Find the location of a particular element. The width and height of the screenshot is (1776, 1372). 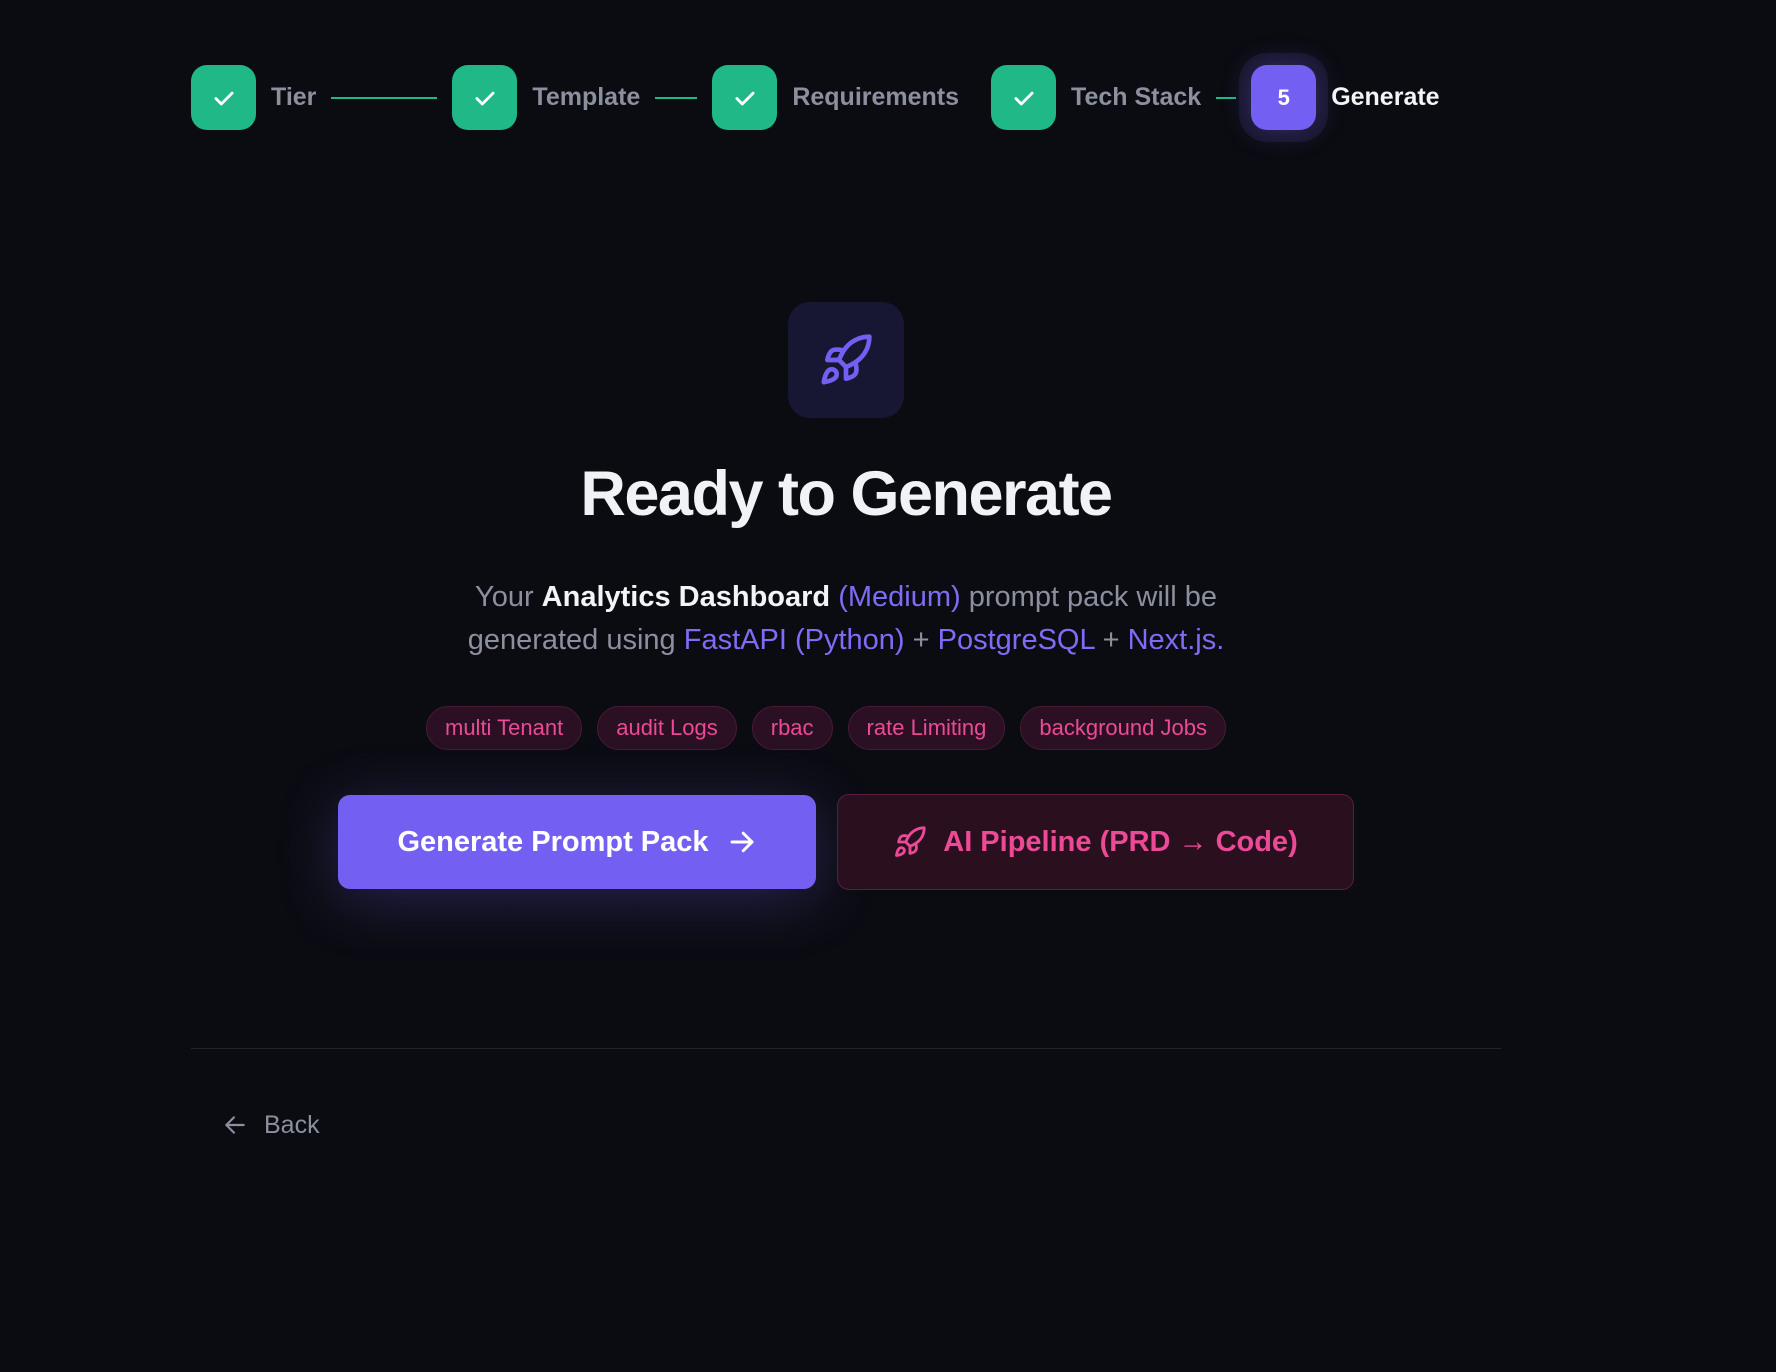

step-generate: 5 Generate is located at coordinates (1345, 97).